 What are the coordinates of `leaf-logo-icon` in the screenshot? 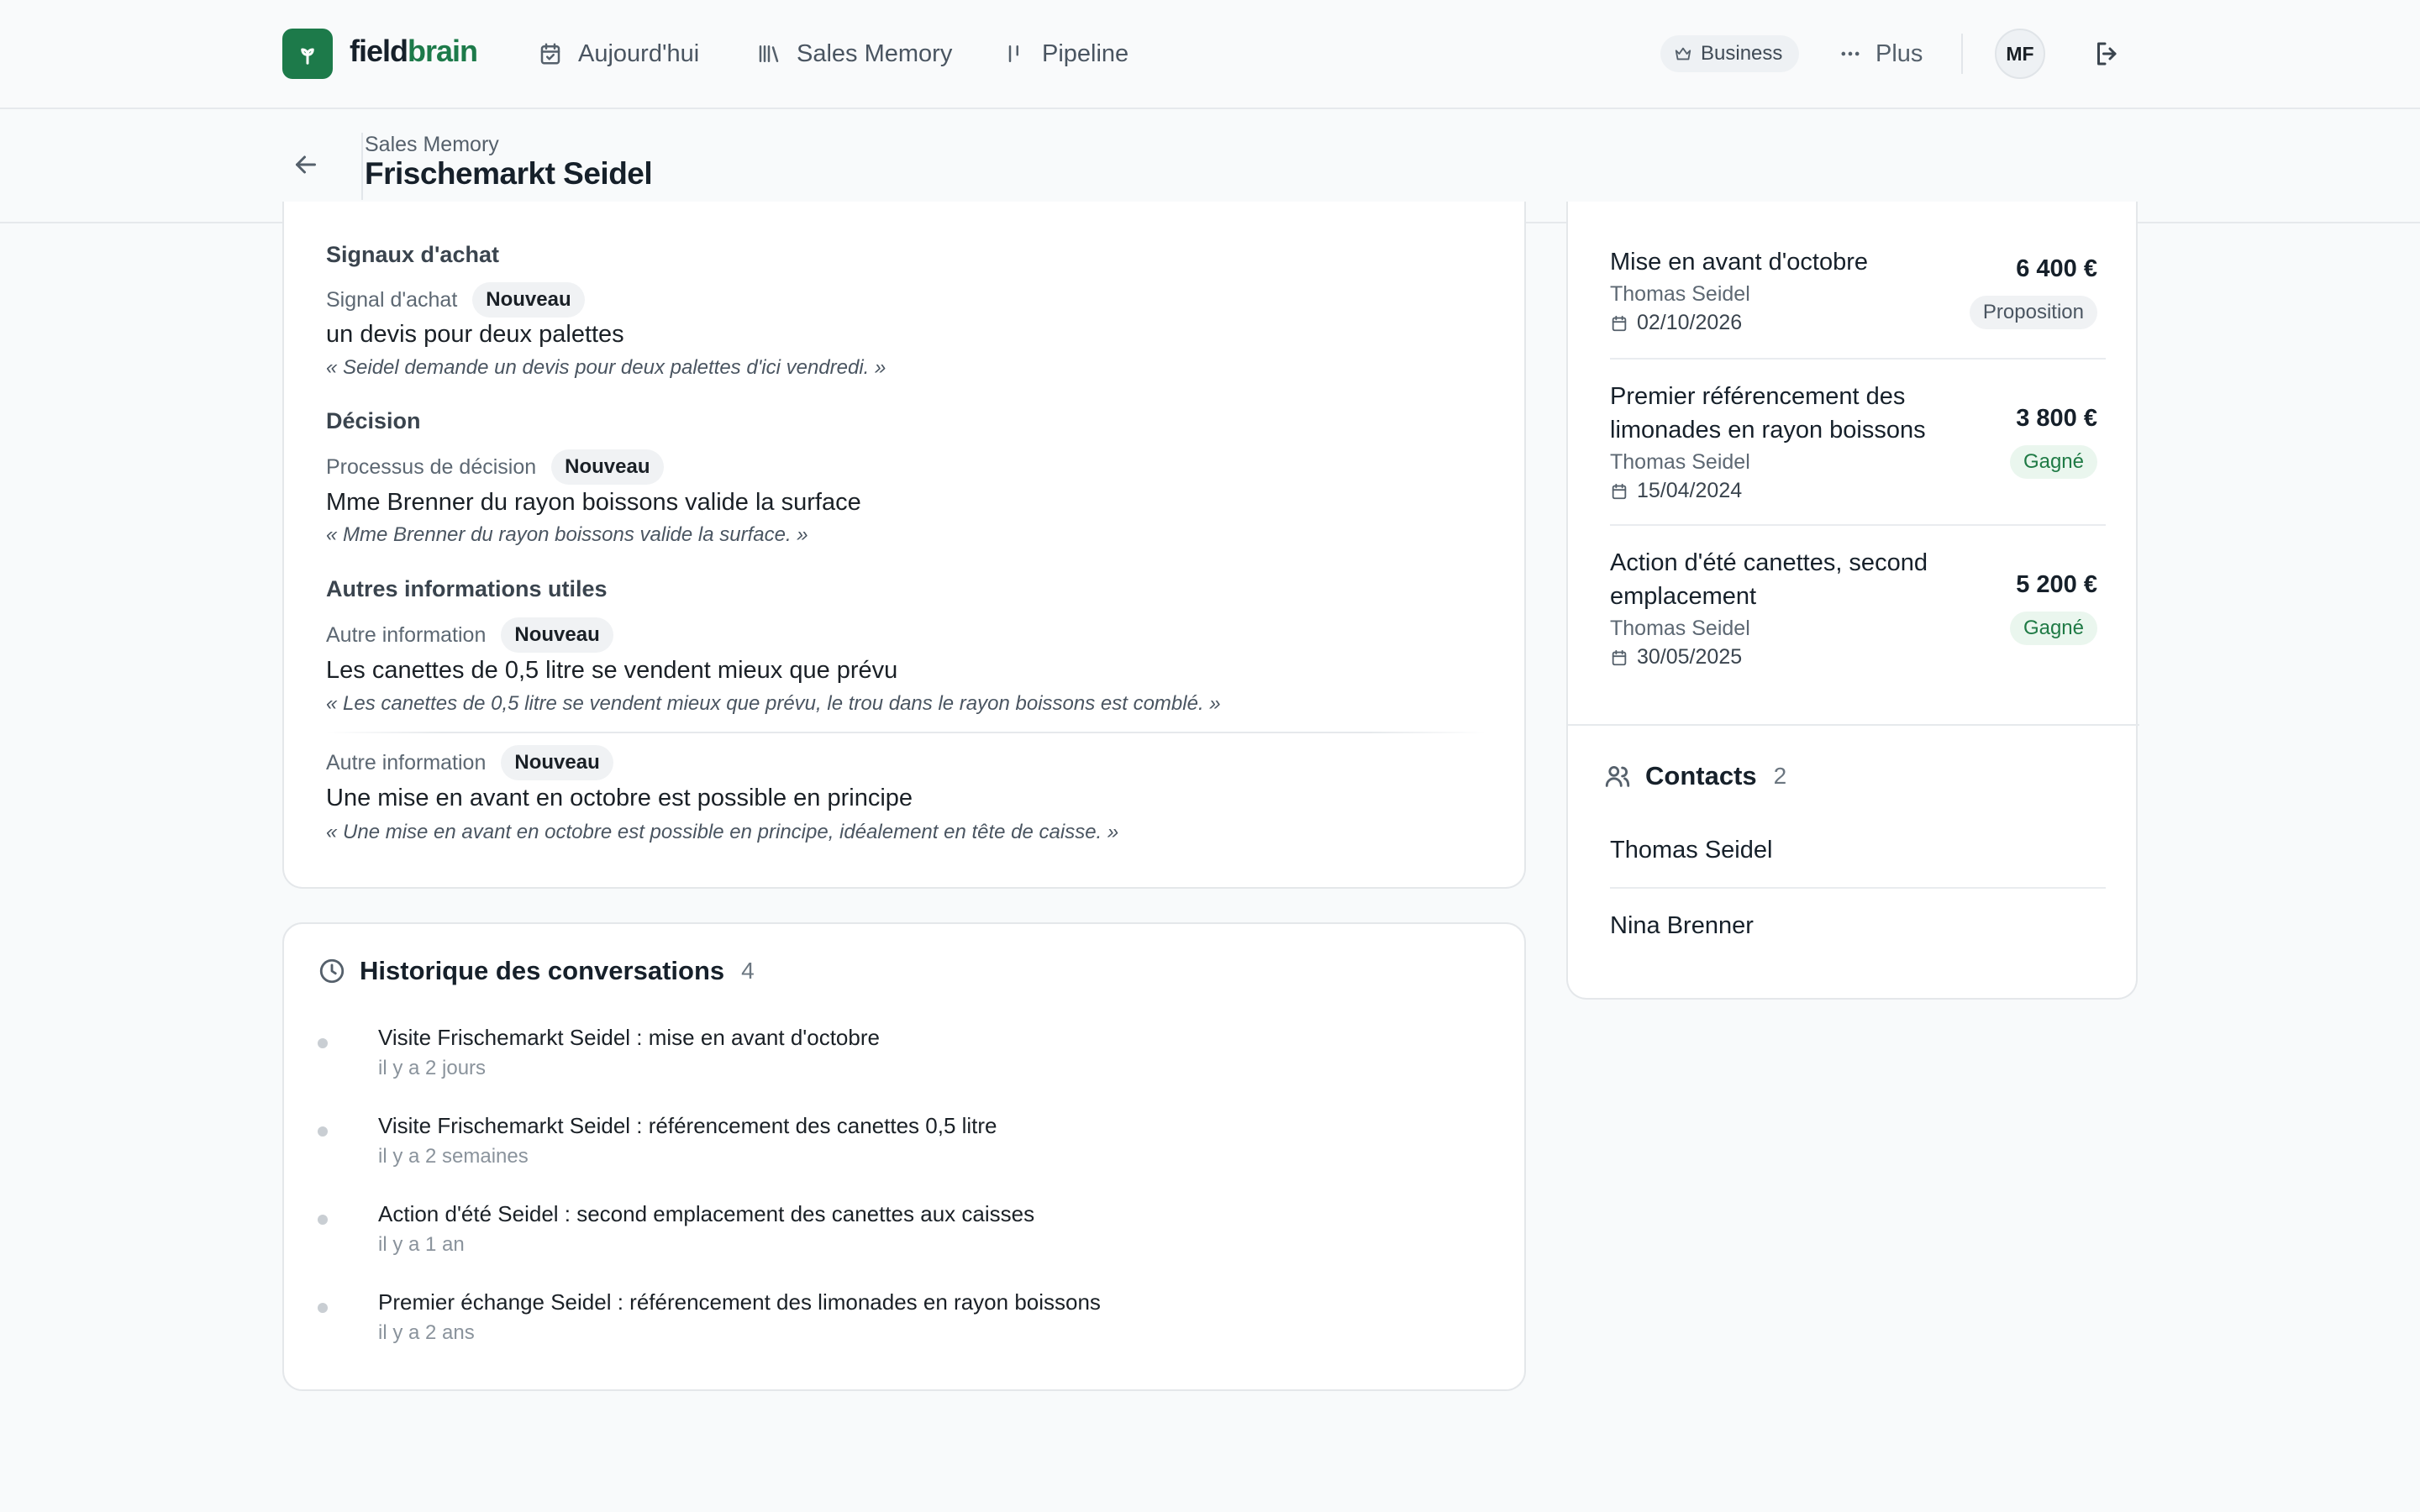 It's located at (307, 56).